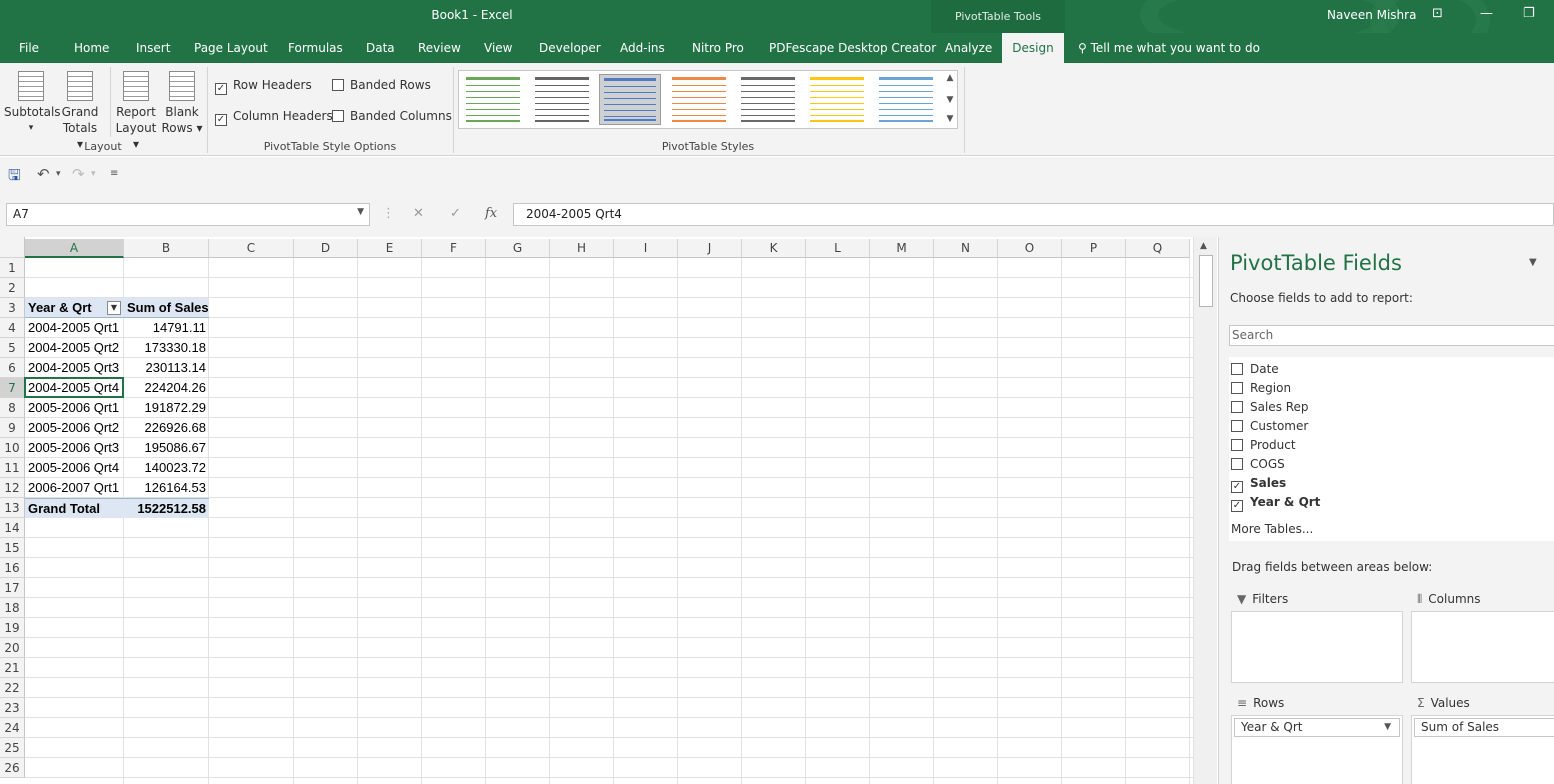 The height and width of the screenshot is (784, 1554). What do you see at coordinates (12, 488) in the screenshot?
I see `row-header: 12` at bounding box center [12, 488].